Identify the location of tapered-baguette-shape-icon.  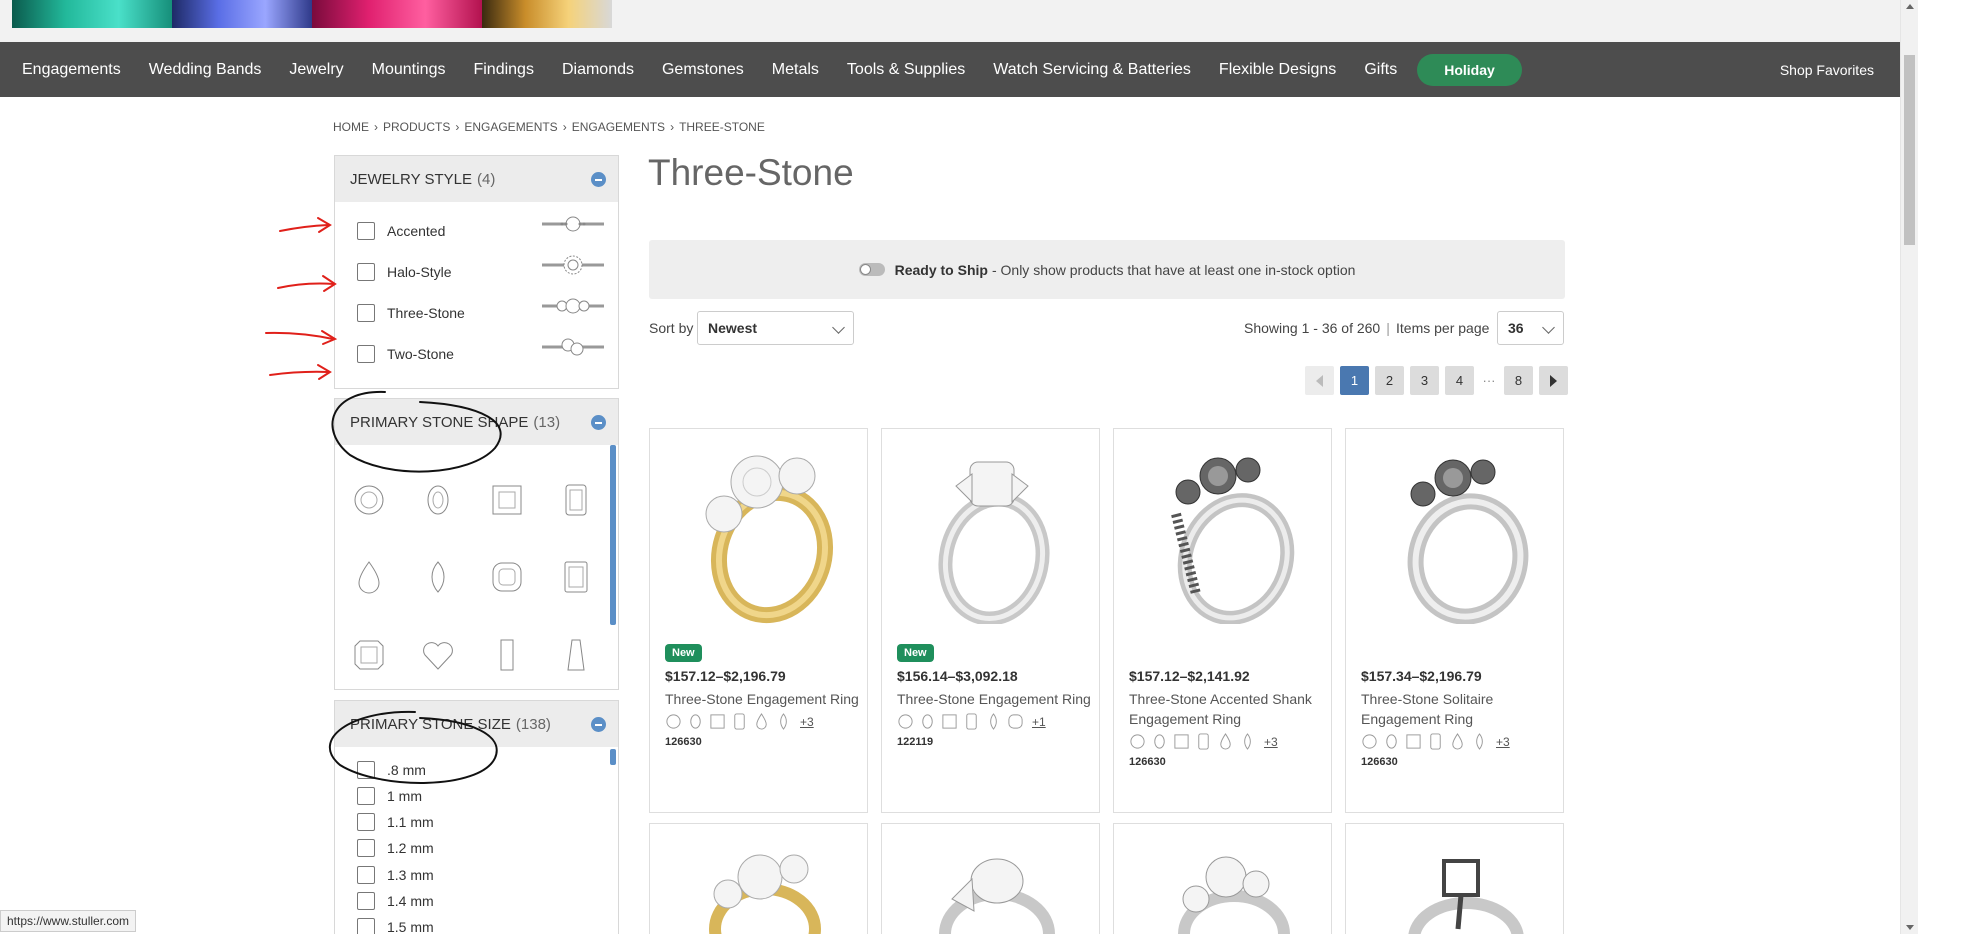
(576, 655).